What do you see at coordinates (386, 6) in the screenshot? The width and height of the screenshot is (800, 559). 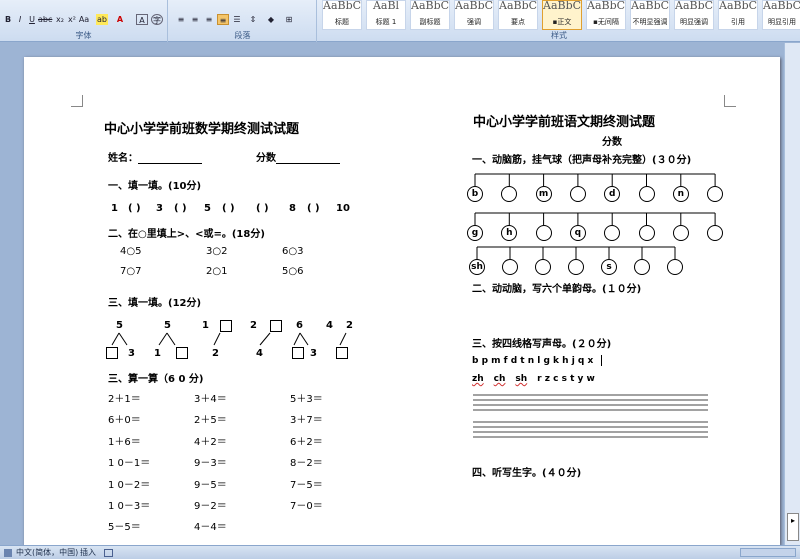 I see `style-preview: AaBl` at bounding box center [386, 6].